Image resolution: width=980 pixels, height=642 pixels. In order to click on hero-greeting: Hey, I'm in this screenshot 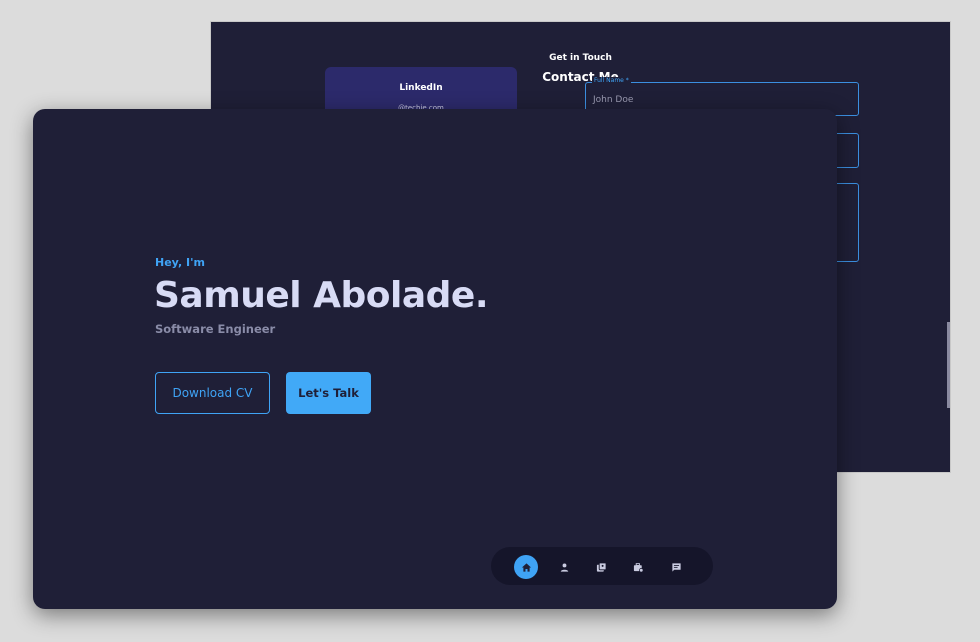, I will do `click(180, 262)`.